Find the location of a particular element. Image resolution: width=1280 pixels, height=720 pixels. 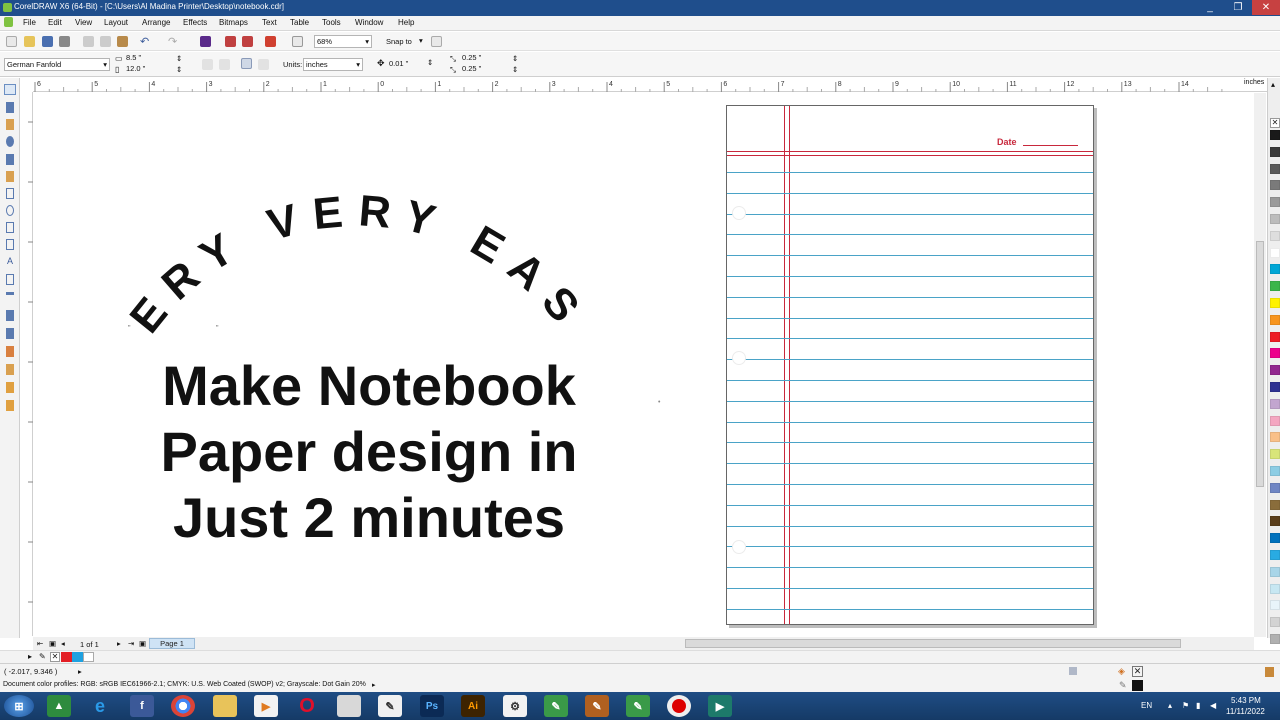

coreldraw-taskbar-icon: ▲ is located at coordinates (59, 706).